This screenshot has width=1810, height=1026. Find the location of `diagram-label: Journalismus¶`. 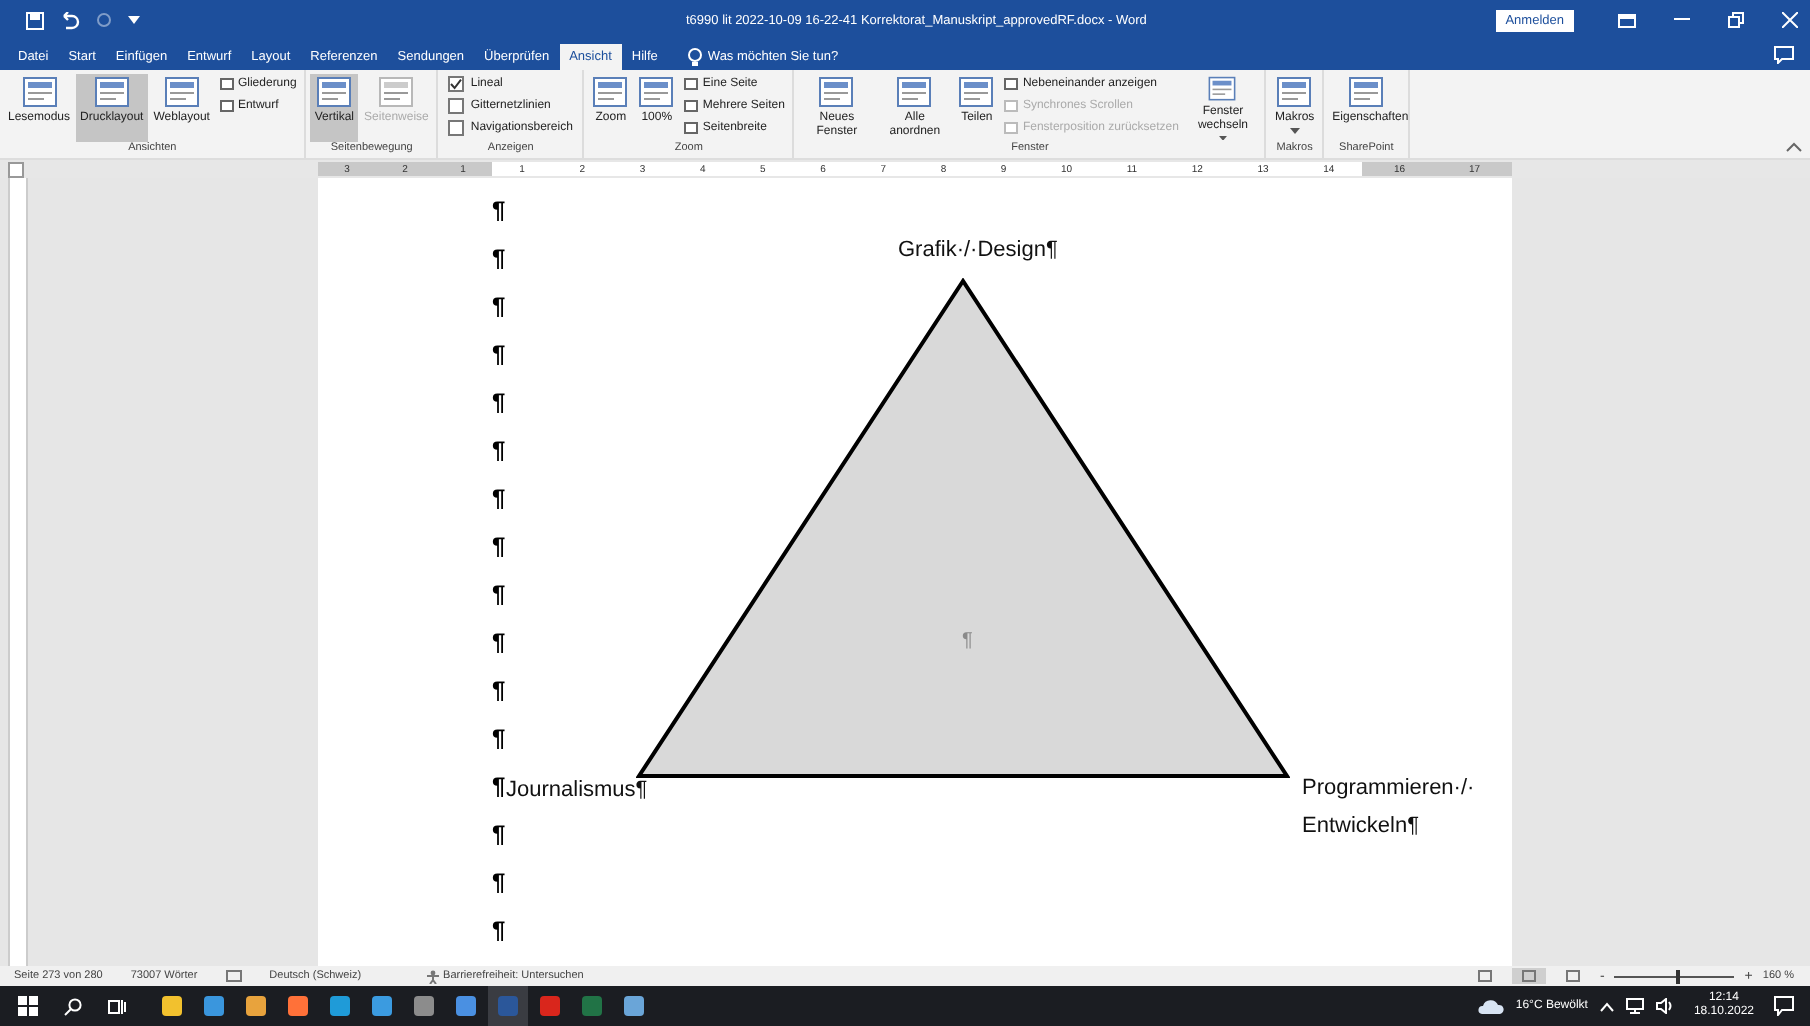

diagram-label: Journalismus¶ is located at coordinates (577, 790).